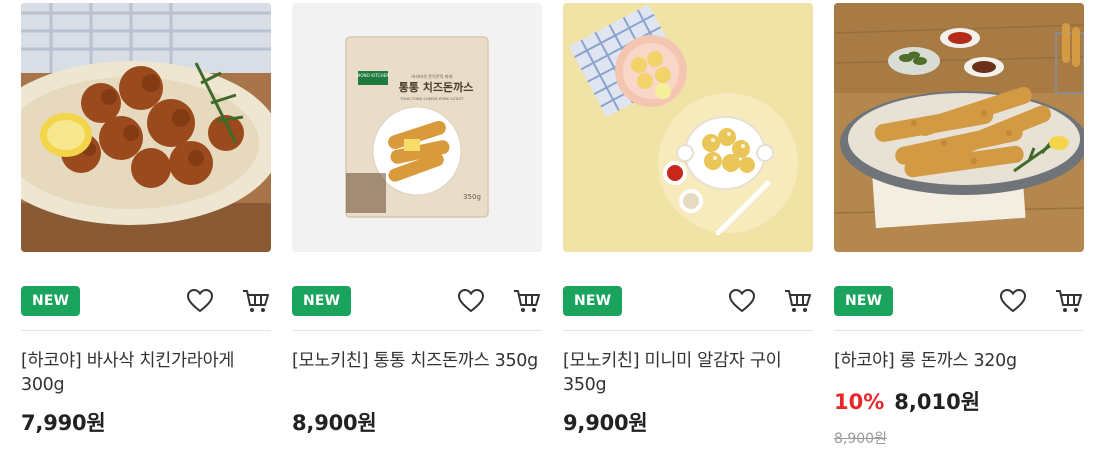  What do you see at coordinates (146, 373) in the screenshot?
I see `product-name: [하코야] 바사삭 치킨가라아게 300g` at bounding box center [146, 373].